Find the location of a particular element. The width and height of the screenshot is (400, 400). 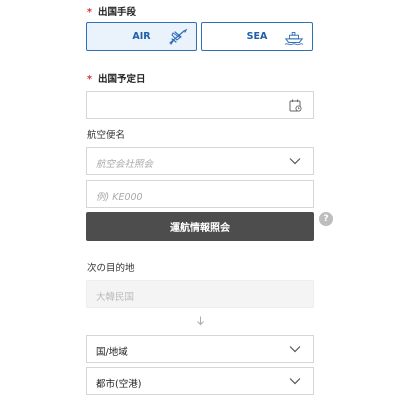

next-destination-label: 次の目的地 is located at coordinates (111, 268).